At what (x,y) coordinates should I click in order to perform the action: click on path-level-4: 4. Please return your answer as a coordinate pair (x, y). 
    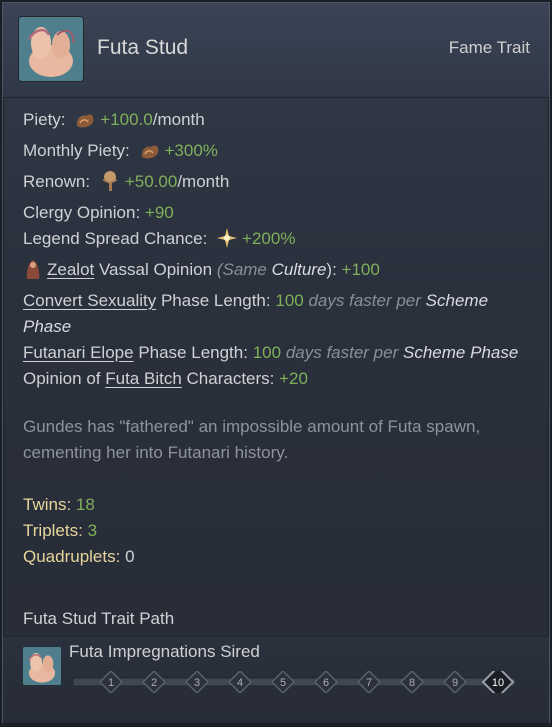
    Looking at the image, I should click on (240, 682).